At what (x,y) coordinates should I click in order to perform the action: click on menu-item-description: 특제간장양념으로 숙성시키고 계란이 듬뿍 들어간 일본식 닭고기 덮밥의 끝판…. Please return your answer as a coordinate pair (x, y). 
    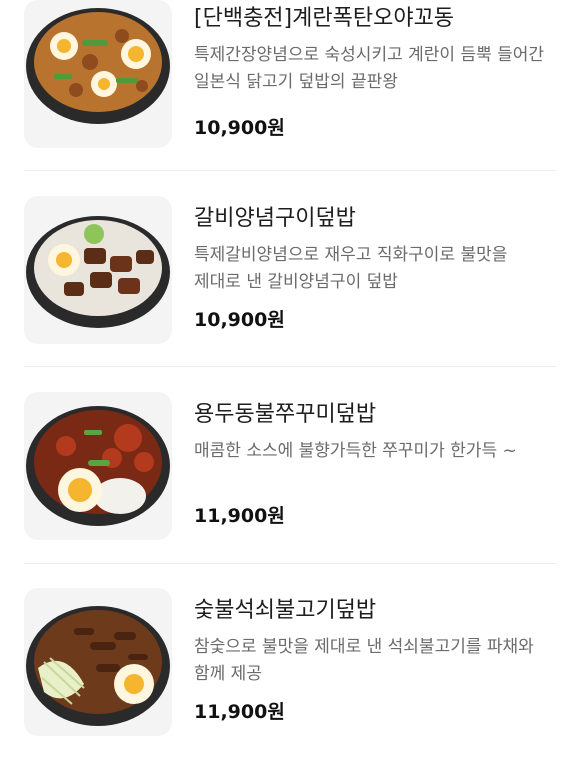
    Looking at the image, I should click on (369, 68).